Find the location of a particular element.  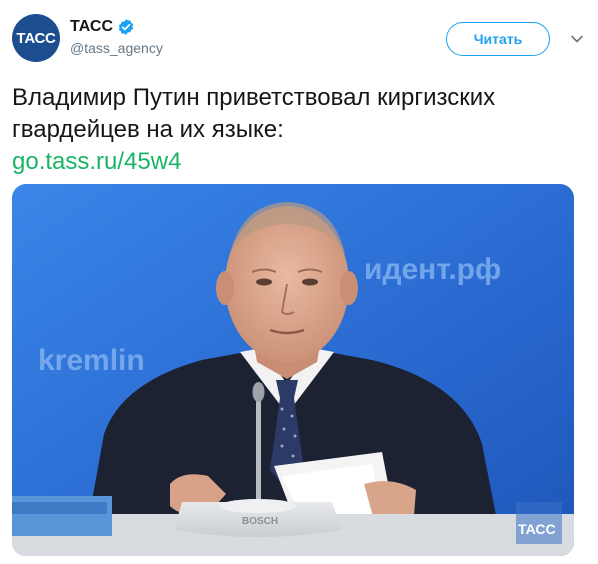

avatar: ТАСС is located at coordinates (36, 38).